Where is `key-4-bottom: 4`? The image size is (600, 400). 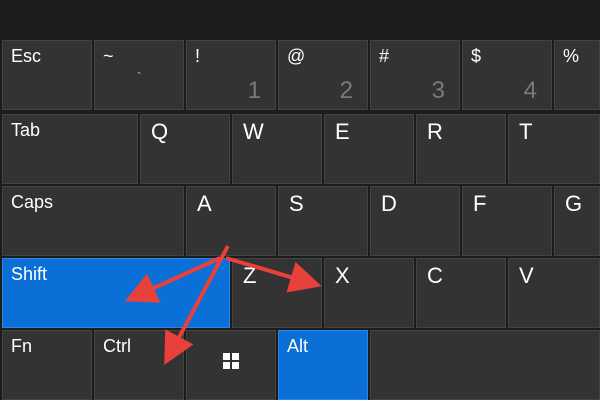
key-4-bottom: 4 is located at coordinates (530, 90).